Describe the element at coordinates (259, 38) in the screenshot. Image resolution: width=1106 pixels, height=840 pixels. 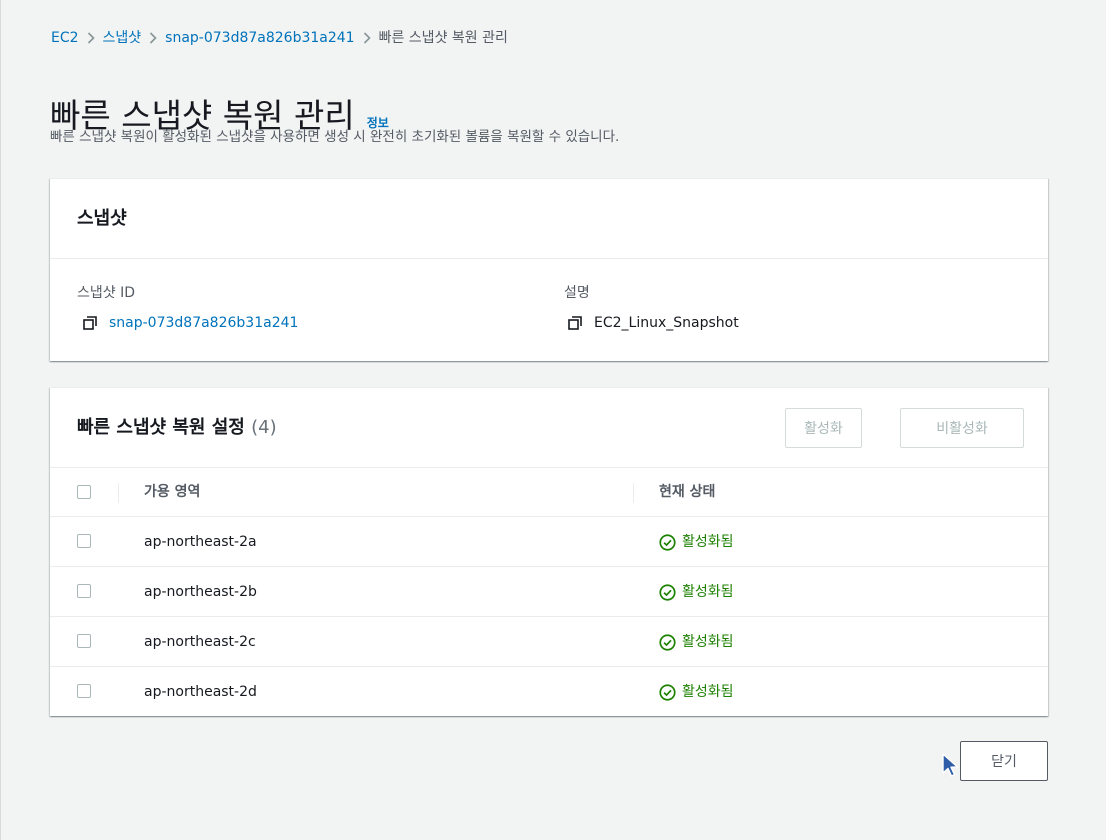
I see `breadcrumb-snapshot-id: snap-073d87a826b31a241` at that location.